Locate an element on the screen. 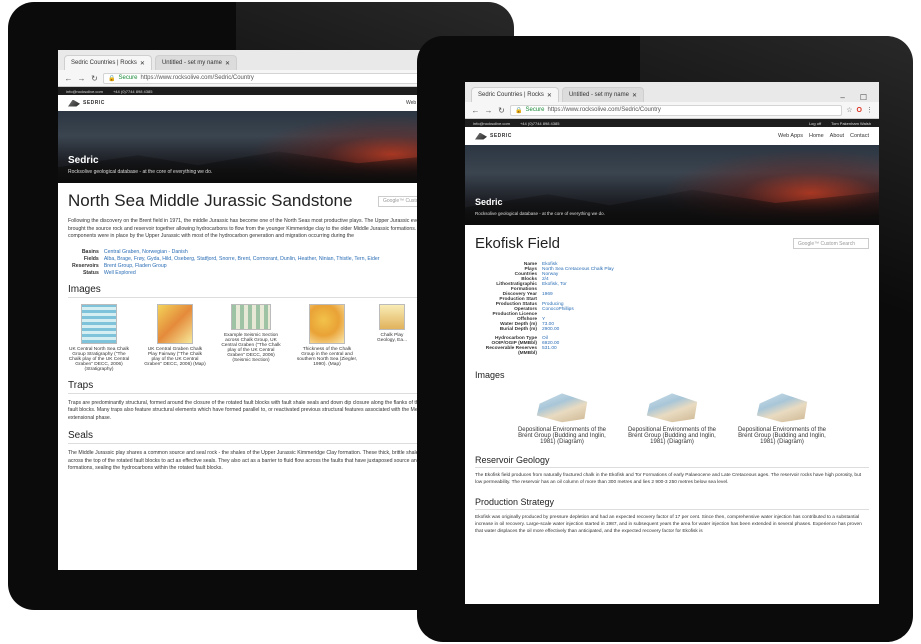 Image resolution: width=921 pixels, height=644 pixels. production-heading: Production Strategy is located at coordinates (672, 503).